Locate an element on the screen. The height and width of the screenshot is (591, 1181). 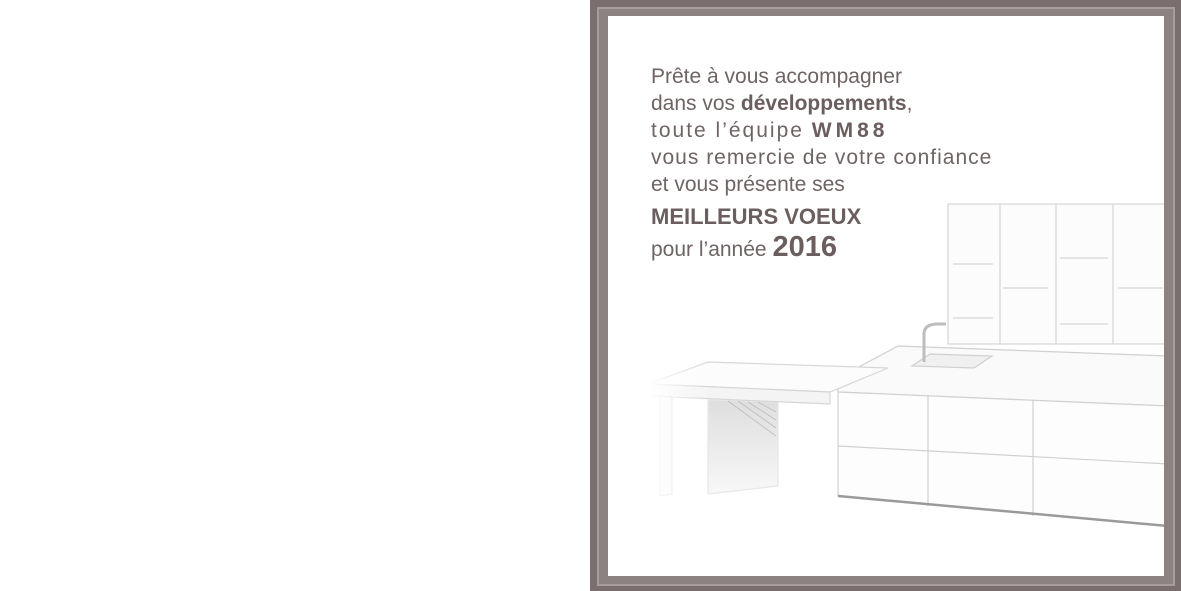
message-line-3: toute l’équipe WM88 is located at coordinates (821, 130).